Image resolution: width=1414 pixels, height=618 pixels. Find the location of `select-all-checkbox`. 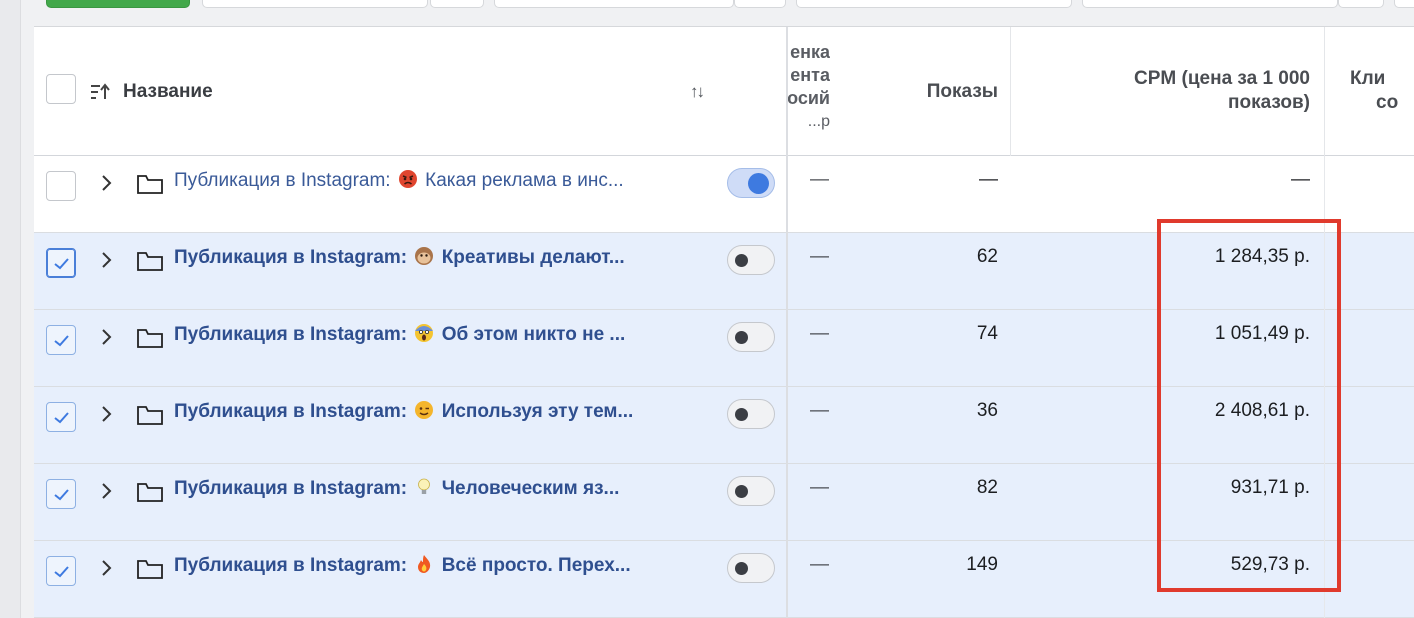

select-all-checkbox is located at coordinates (61, 89).